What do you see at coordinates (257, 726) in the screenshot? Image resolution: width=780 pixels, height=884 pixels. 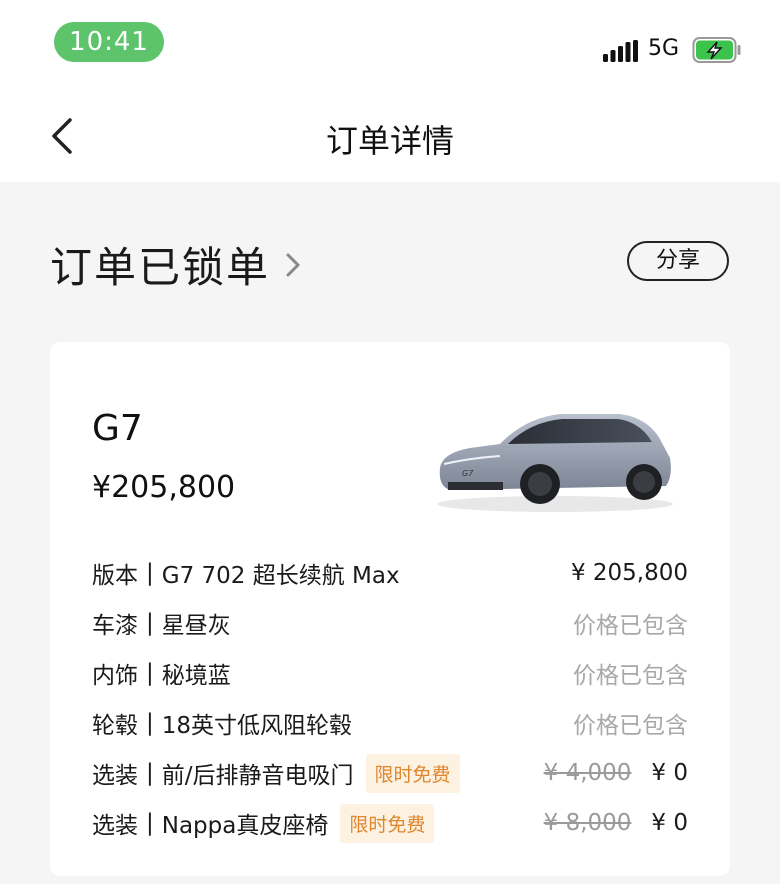 I see `spec-value: 18英寸低风阻轮毂` at bounding box center [257, 726].